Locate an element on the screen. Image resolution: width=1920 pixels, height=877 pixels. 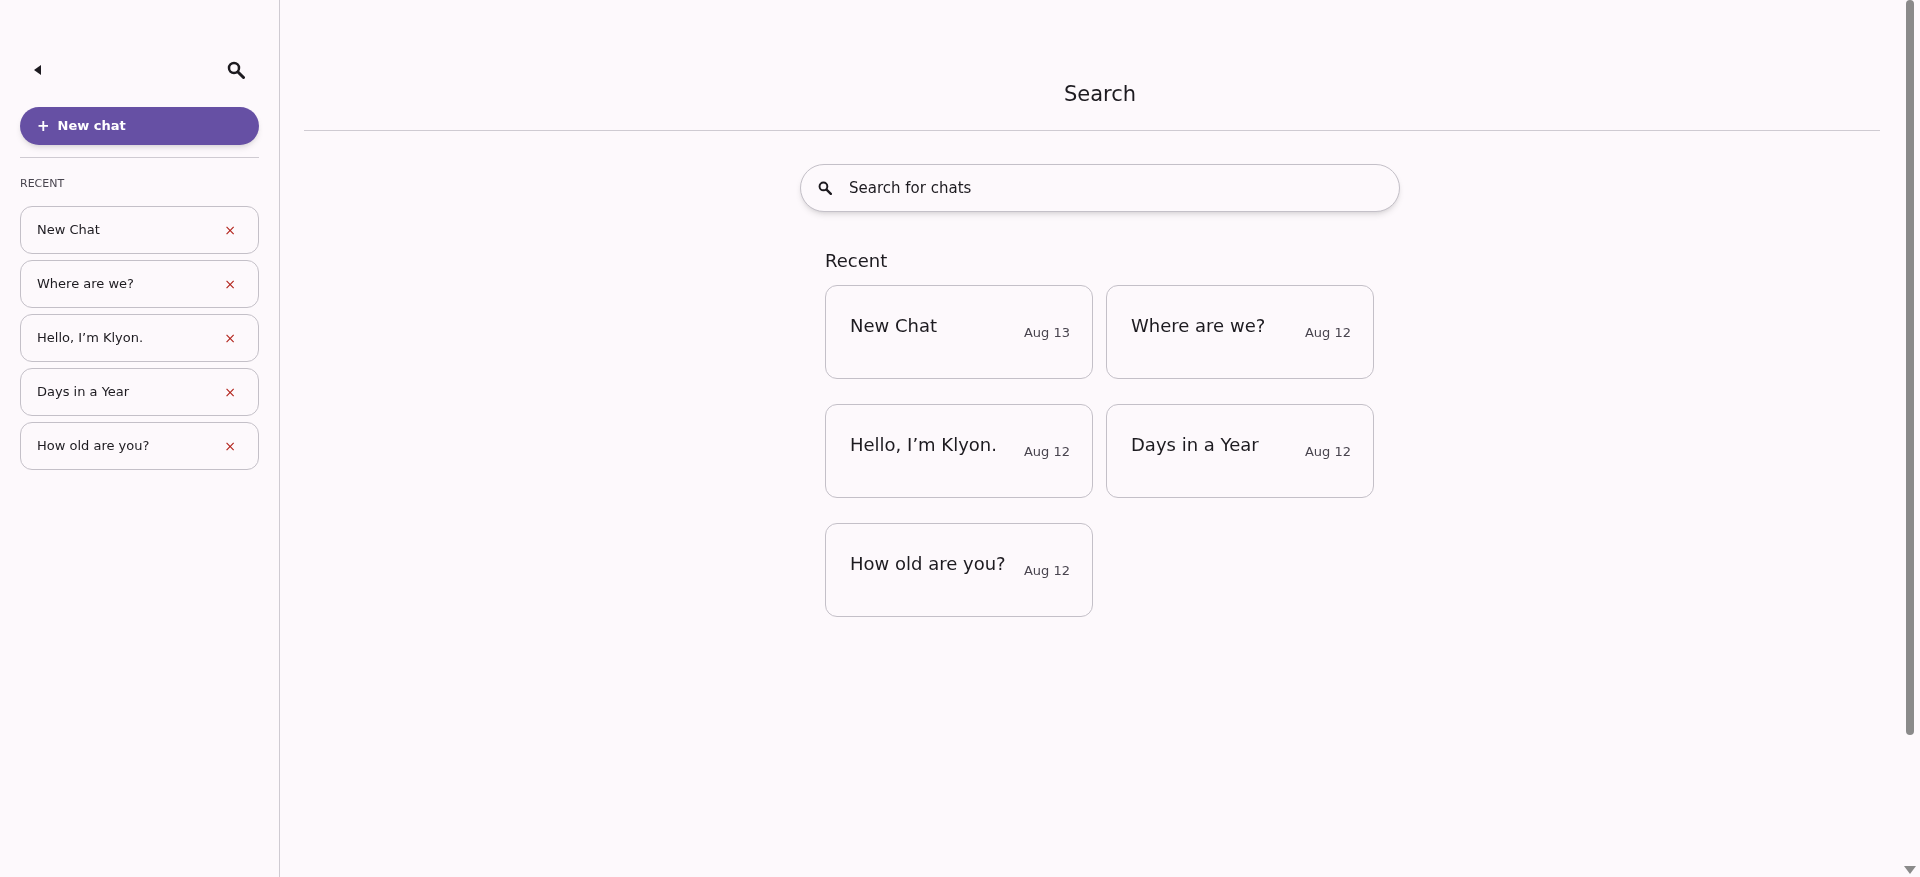
chat-item: How old are you? × is located at coordinates (139, 445).